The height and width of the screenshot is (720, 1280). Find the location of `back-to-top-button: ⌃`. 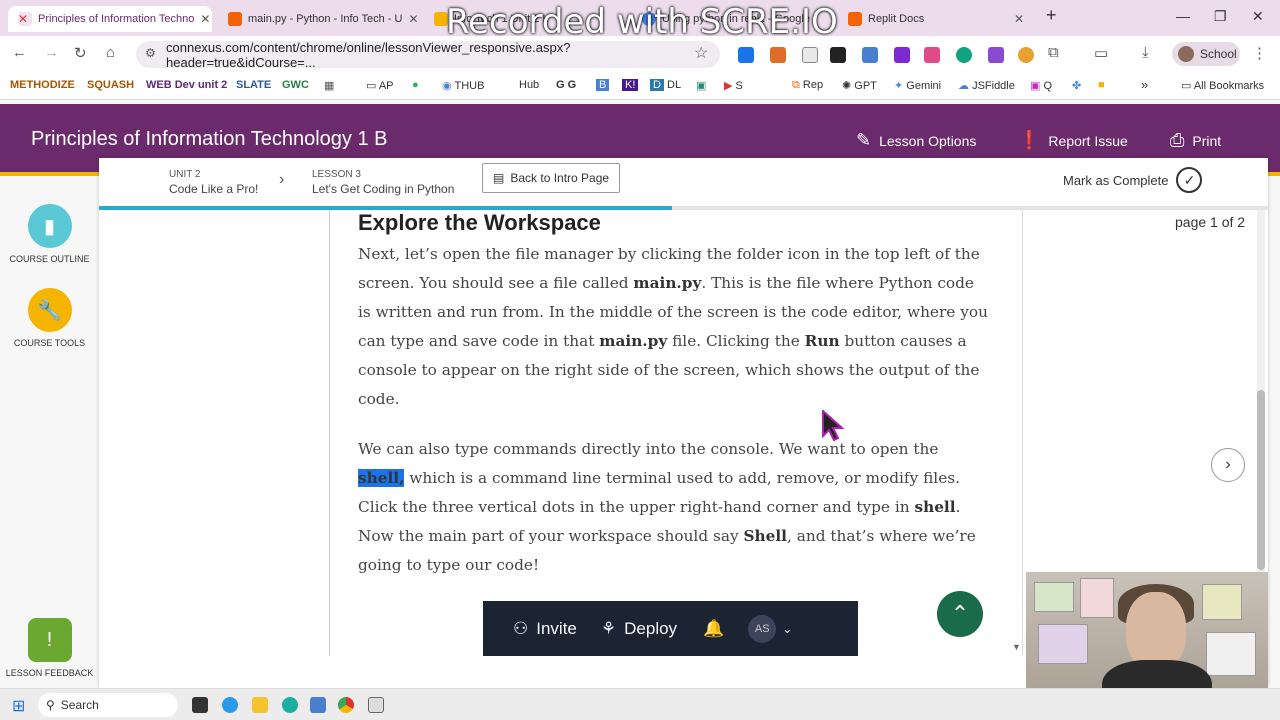

back-to-top-button: ⌃ is located at coordinates (960, 614).